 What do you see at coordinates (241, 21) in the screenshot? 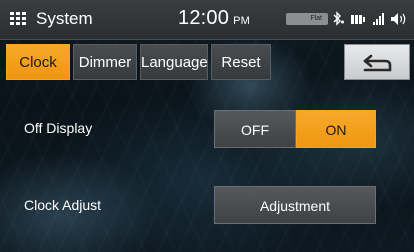
I see `clock-ampm: PM` at bounding box center [241, 21].